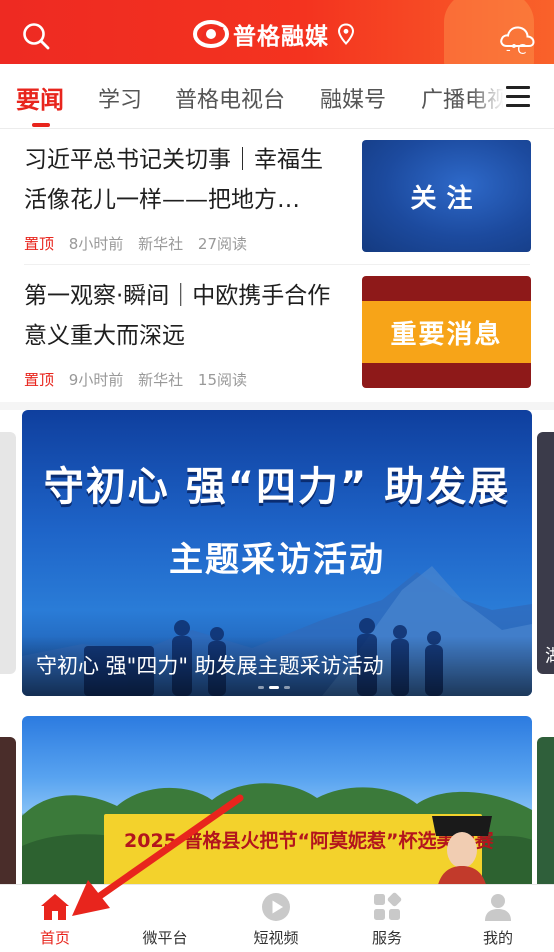  I want to click on carousel-next-peek: 湖, so click(545, 553).